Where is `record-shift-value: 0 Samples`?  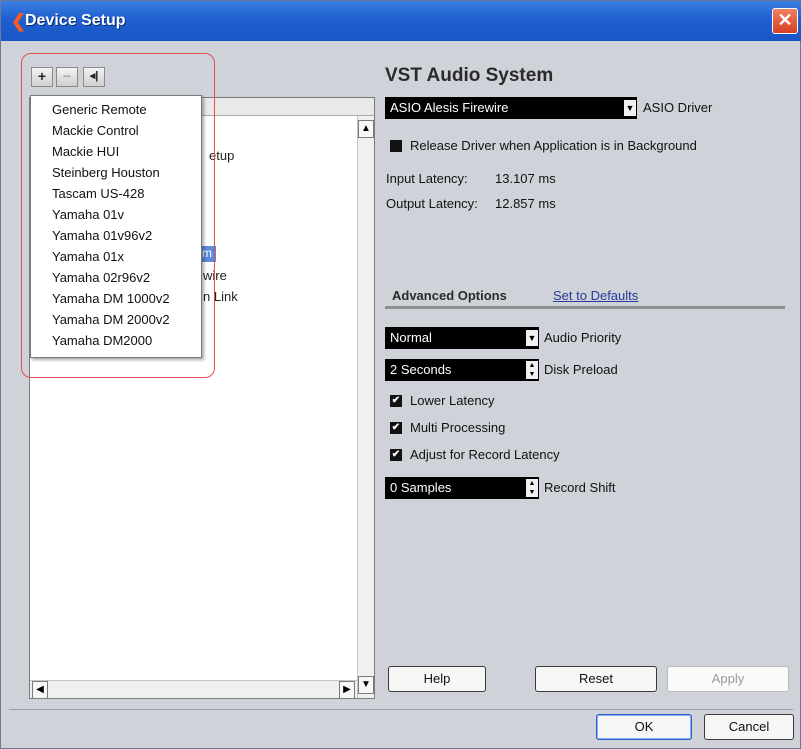
record-shift-value: 0 Samples is located at coordinates (421, 487).